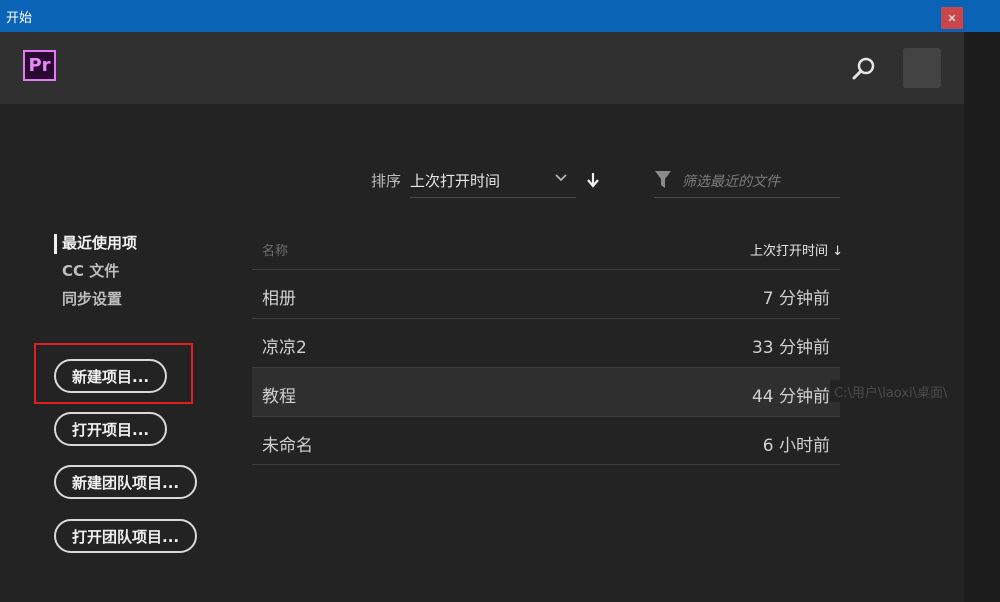 Image resolution: width=1000 pixels, height=602 pixels. Describe the element at coordinates (482, 68) in the screenshot. I see `app-header` at that location.